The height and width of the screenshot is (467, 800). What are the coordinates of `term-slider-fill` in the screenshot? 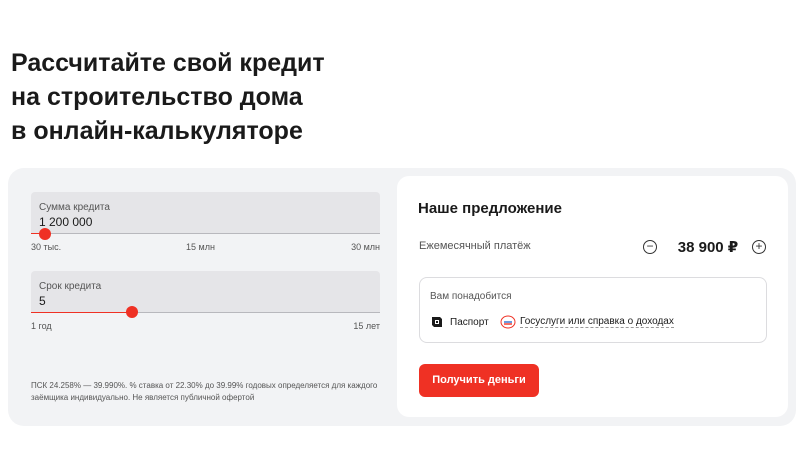 It's located at (82, 312).